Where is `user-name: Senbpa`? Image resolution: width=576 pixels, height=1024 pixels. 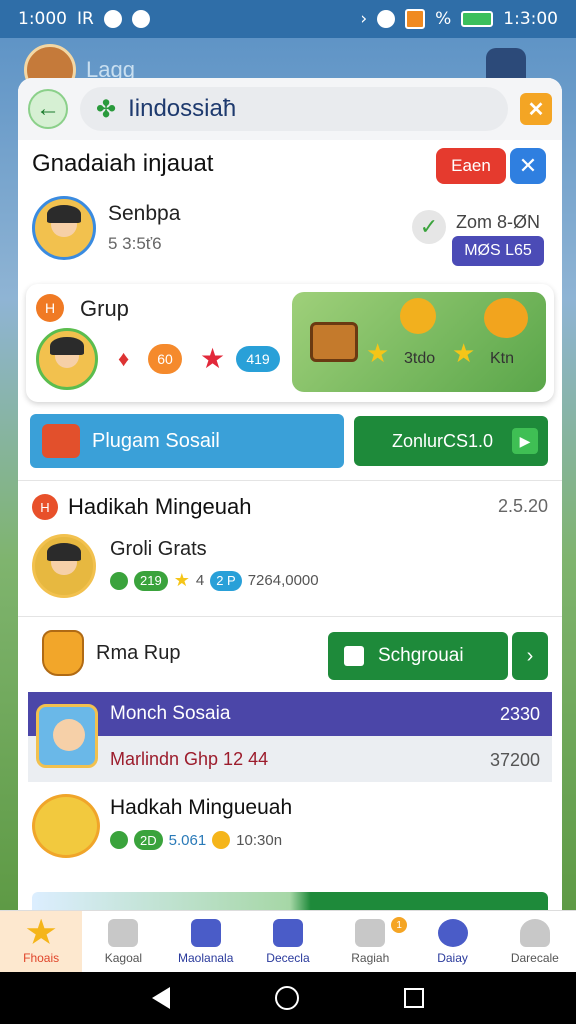
user-name: Senbpa is located at coordinates (144, 213).